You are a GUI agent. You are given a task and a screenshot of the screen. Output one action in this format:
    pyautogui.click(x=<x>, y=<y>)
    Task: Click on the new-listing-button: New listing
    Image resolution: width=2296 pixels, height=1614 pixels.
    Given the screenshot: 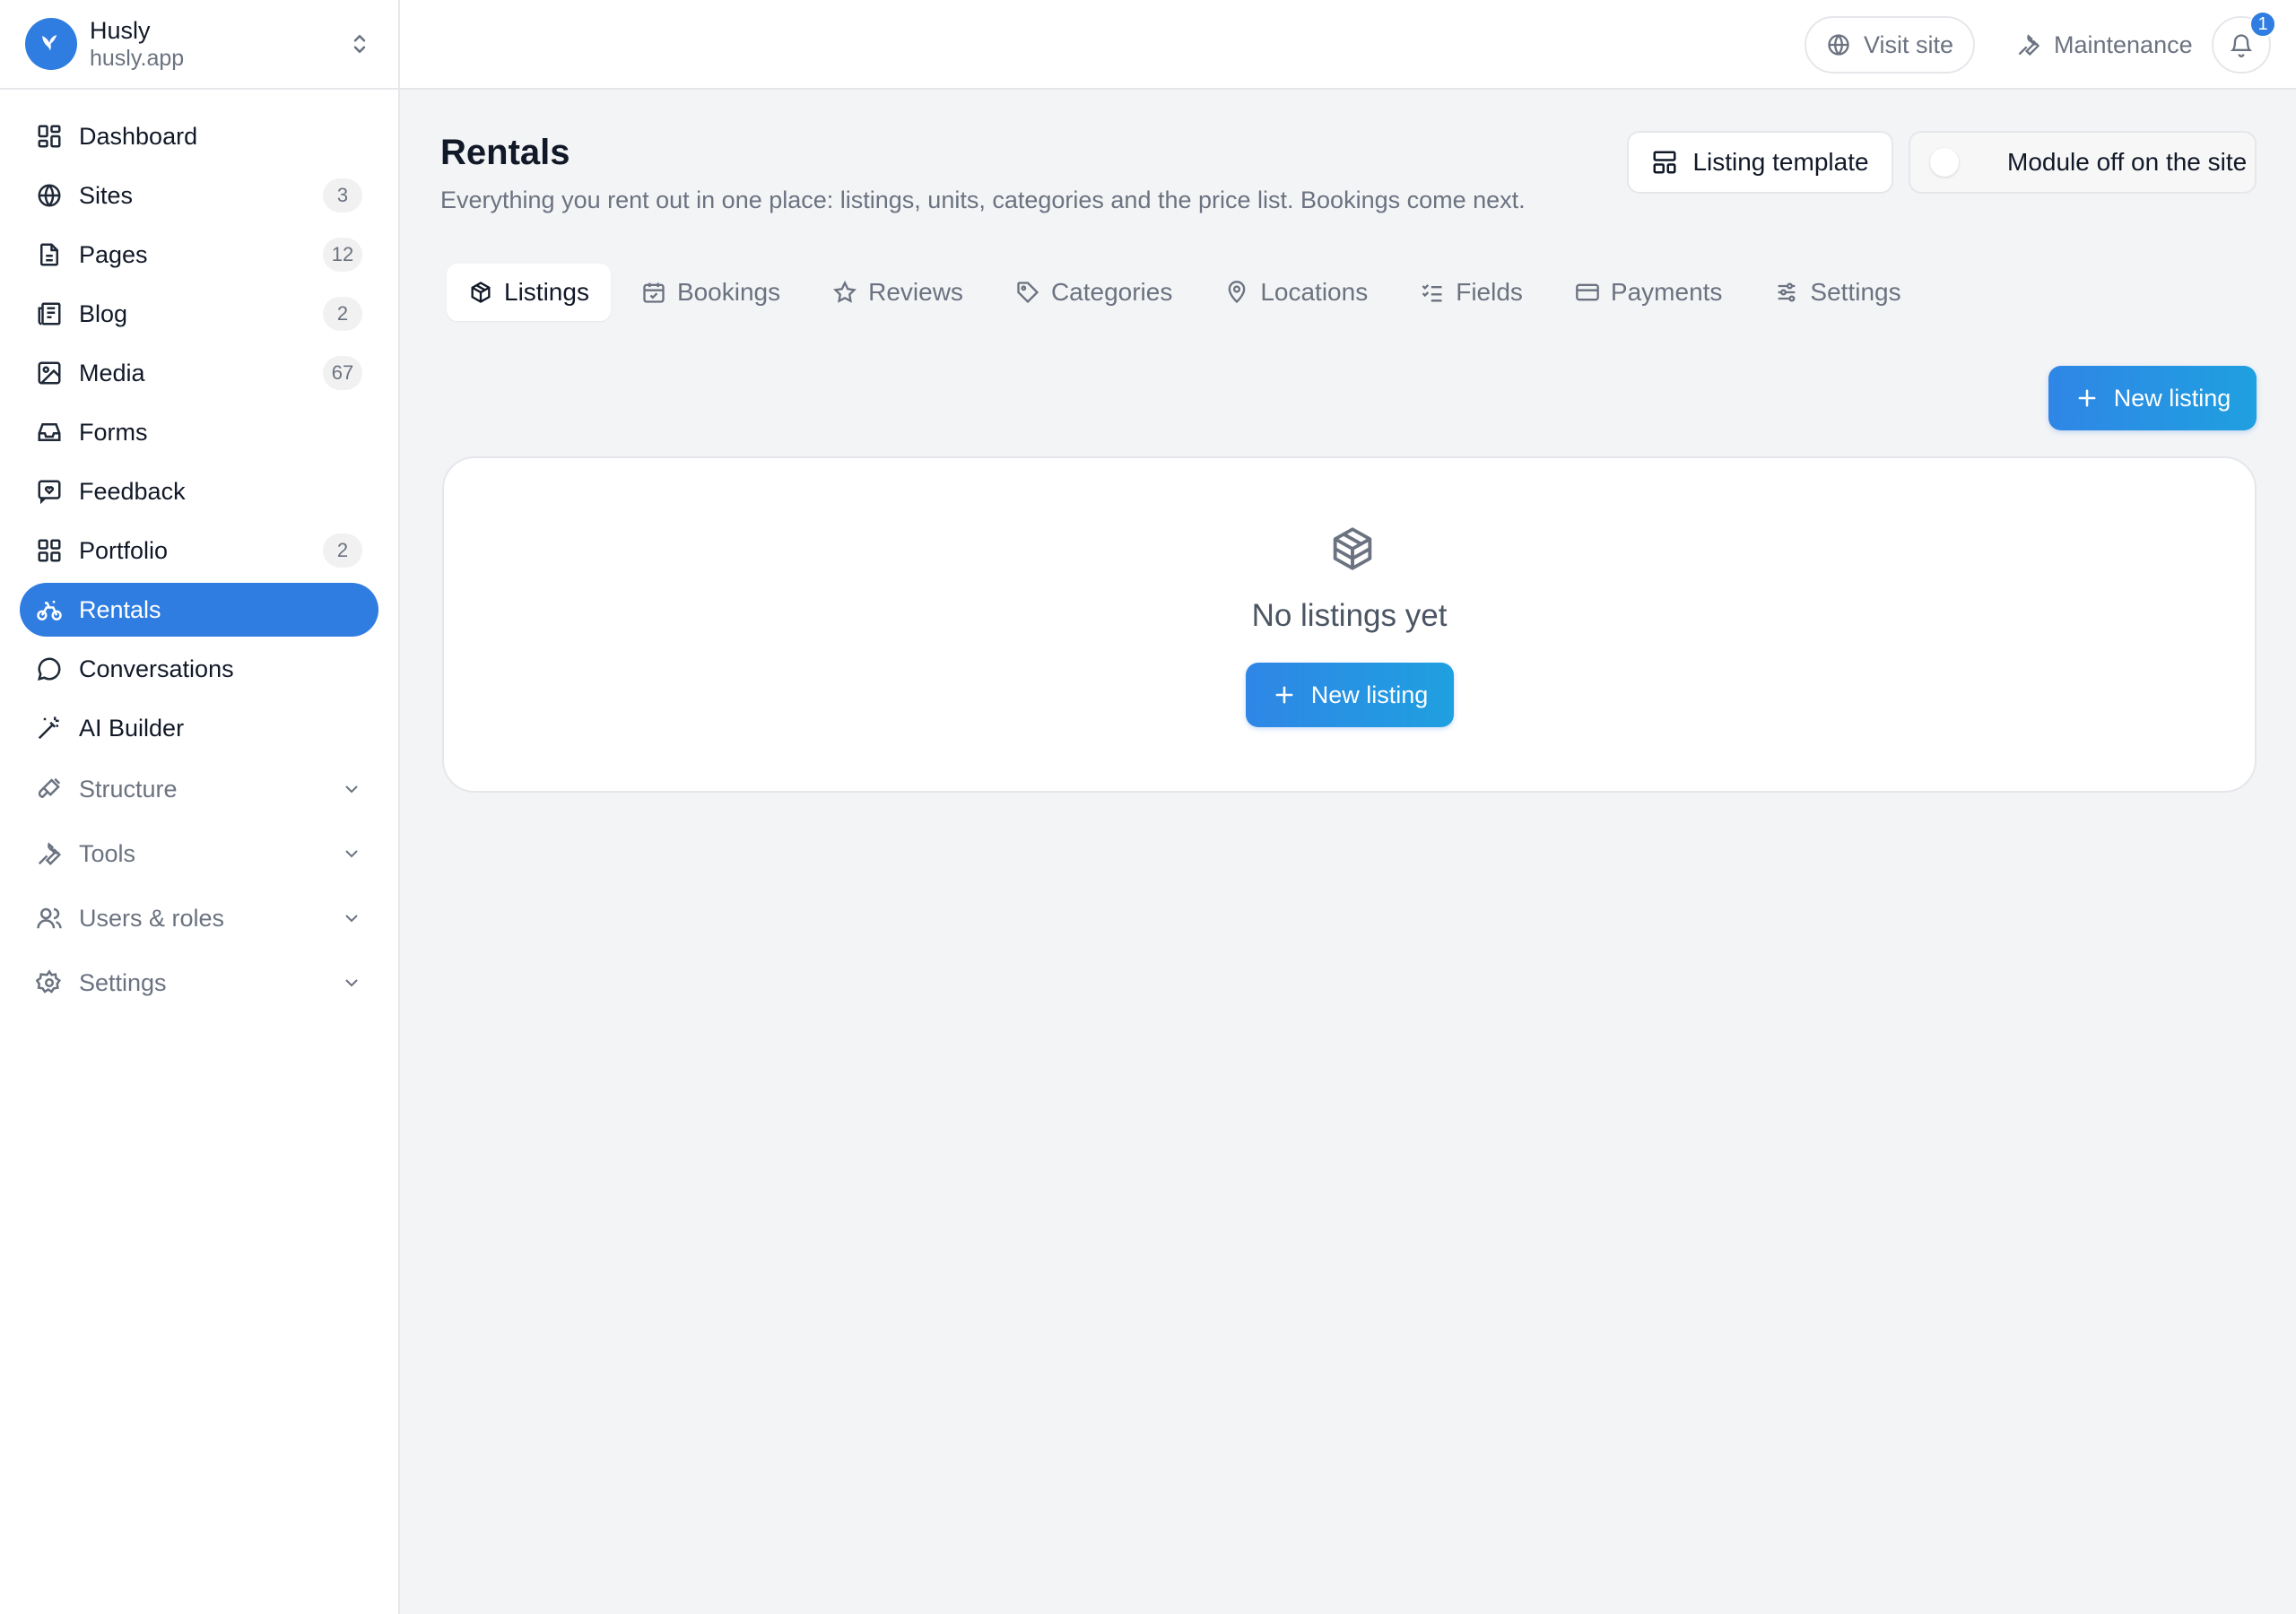 What is the action you would take?
    pyautogui.click(x=2152, y=398)
    